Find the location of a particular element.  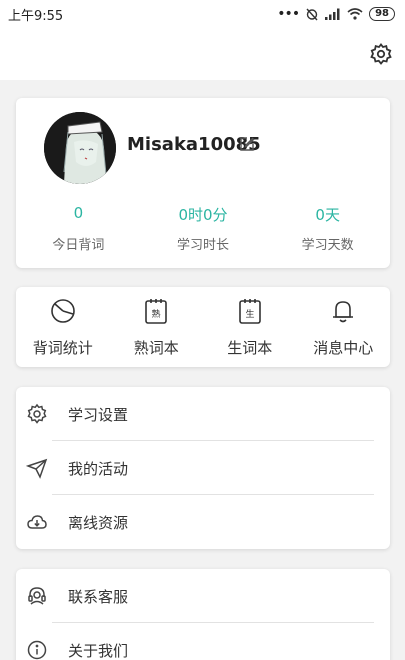

shortcut-label: 消息中心 is located at coordinates (343, 348).